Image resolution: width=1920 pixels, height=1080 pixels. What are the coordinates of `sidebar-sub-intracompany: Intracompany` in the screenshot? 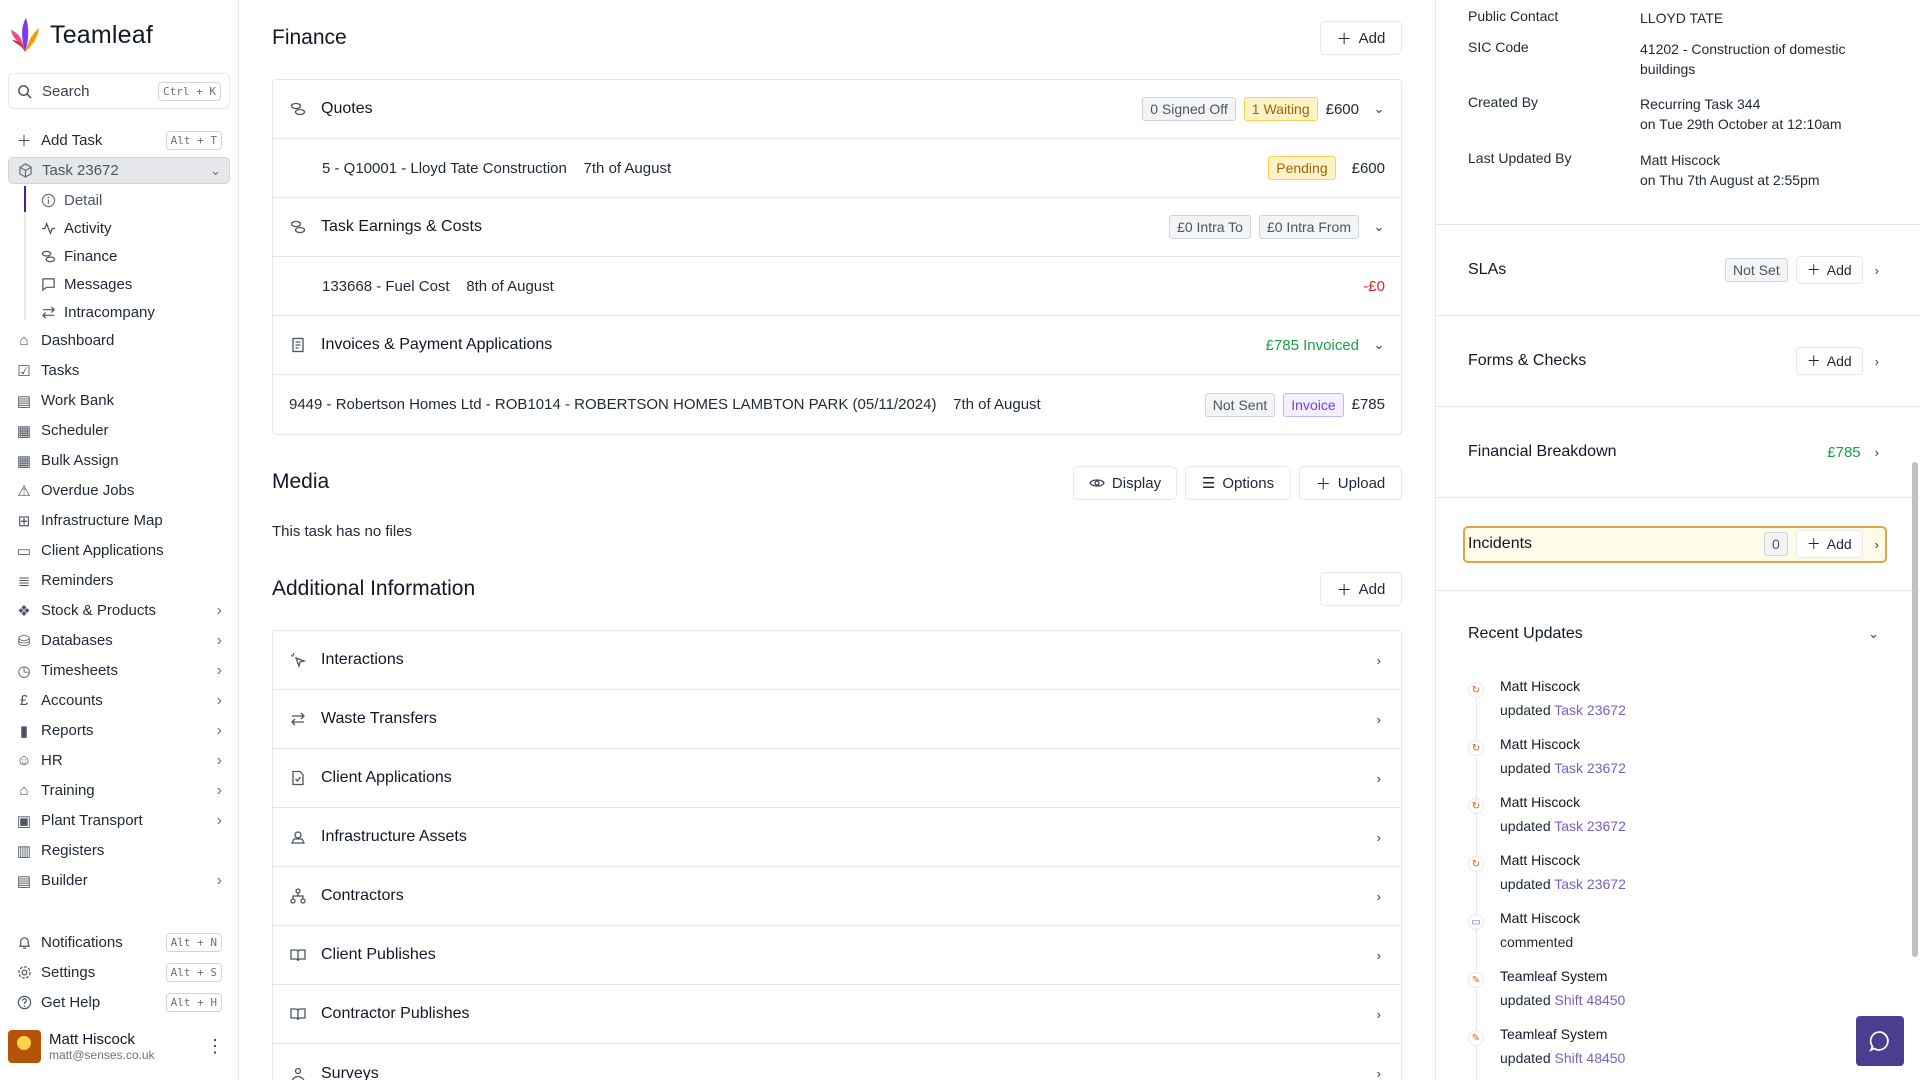 It's located at (130, 312).